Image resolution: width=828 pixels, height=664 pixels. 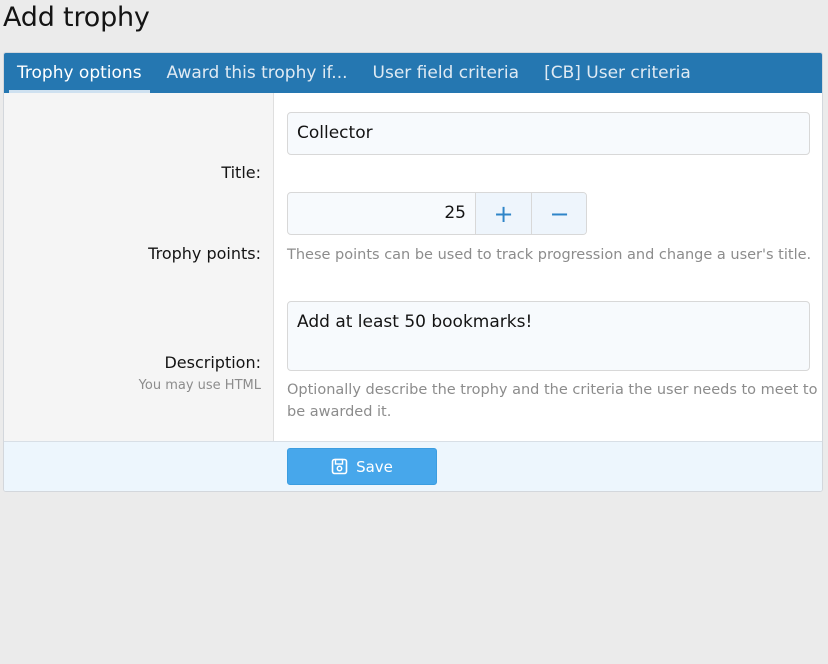 What do you see at coordinates (374, 466) in the screenshot?
I see `save-label: Save` at bounding box center [374, 466].